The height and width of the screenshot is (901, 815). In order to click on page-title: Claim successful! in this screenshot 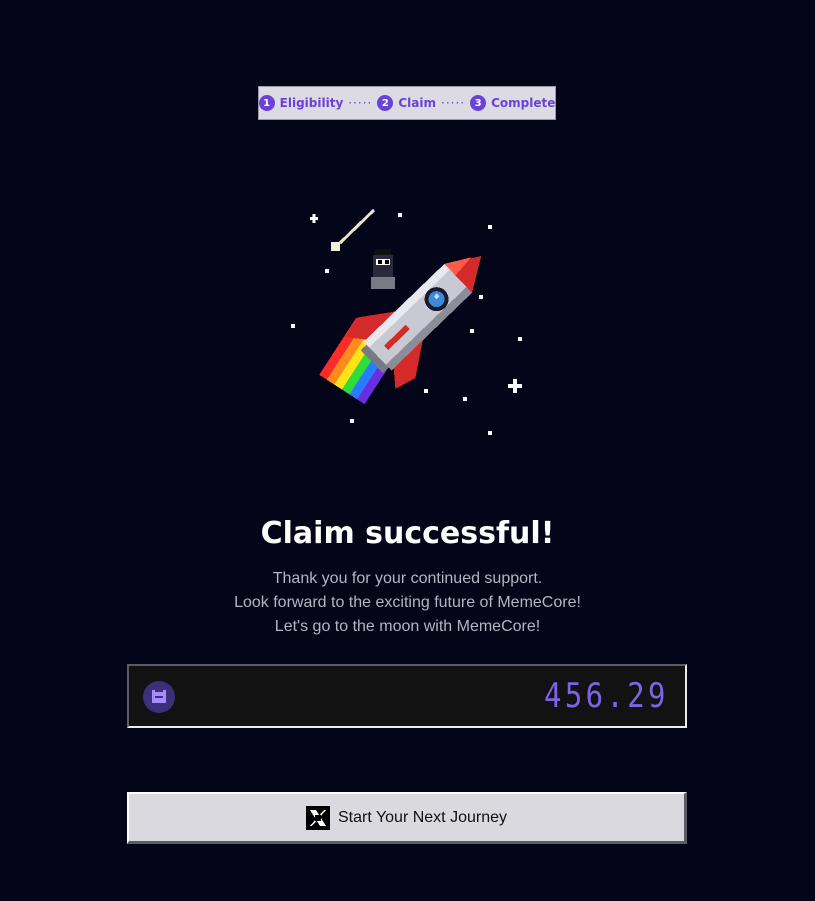, I will do `click(407, 533)`.